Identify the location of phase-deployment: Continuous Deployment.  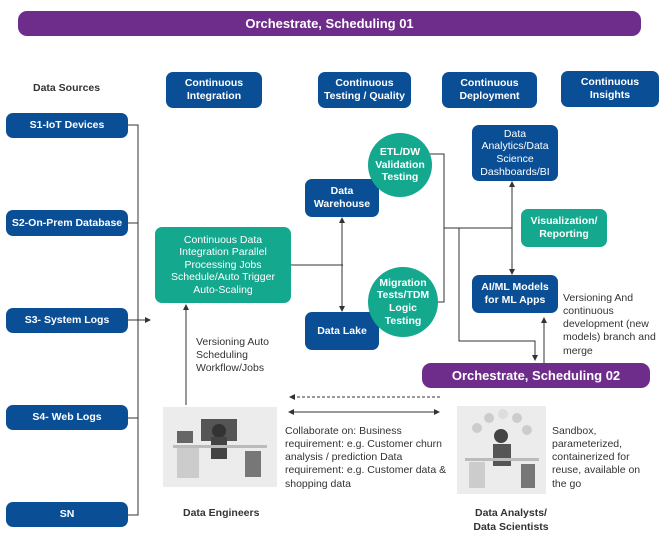
(489, 90).